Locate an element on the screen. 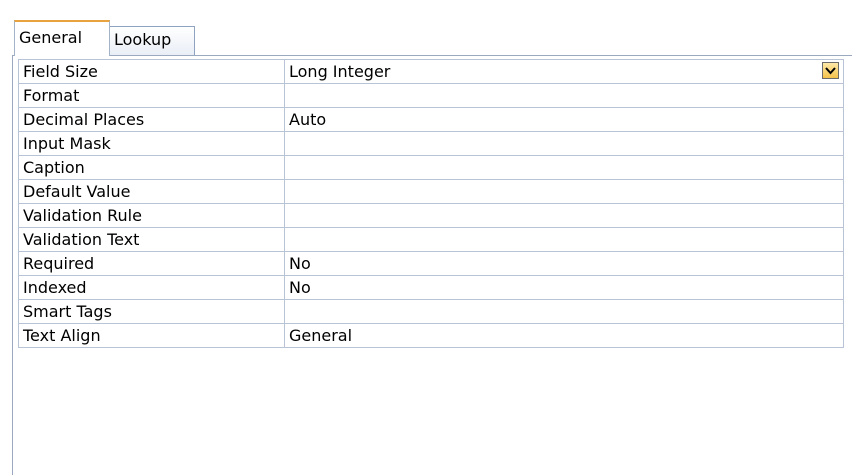 This screenshot has height=475, width=852. property-row-input-mask: Input Mask is located at coordinates (431, 143).